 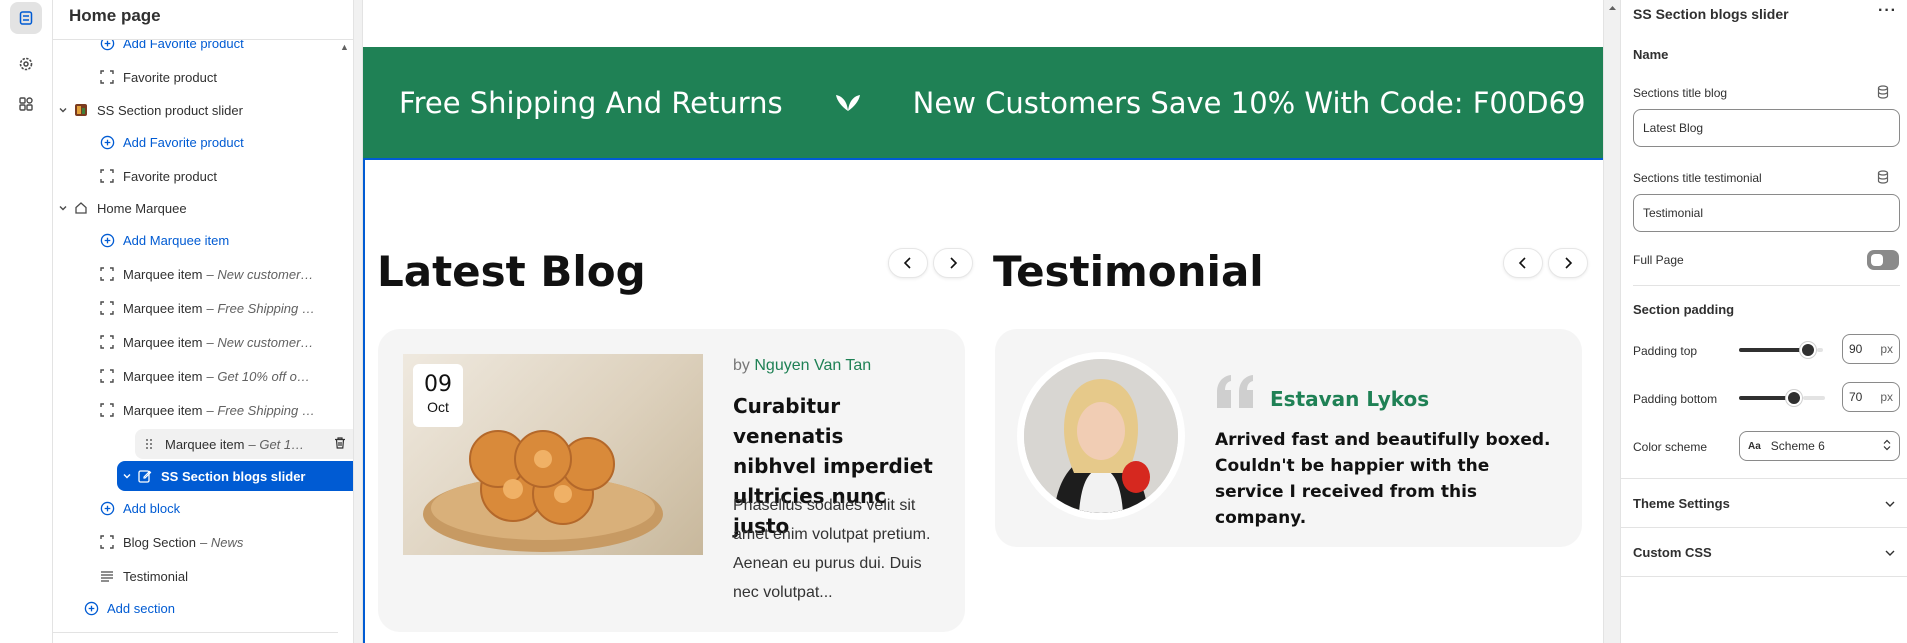 I want to click on by-label: by, so click(x=741, y=365).